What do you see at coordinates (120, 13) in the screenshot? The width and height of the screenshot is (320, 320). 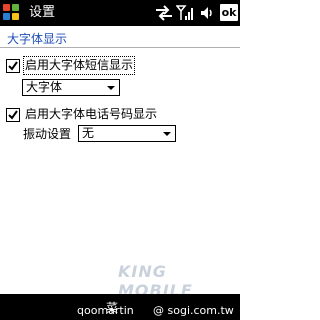 I see `status-bar: 设置 ok` at bounding box center [120, 13].